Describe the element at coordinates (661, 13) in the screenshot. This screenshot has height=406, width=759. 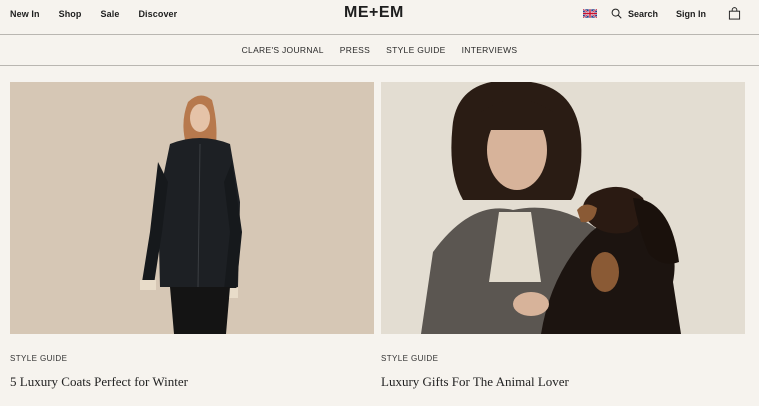
I see `header-actions: Search Sign In` at that location.